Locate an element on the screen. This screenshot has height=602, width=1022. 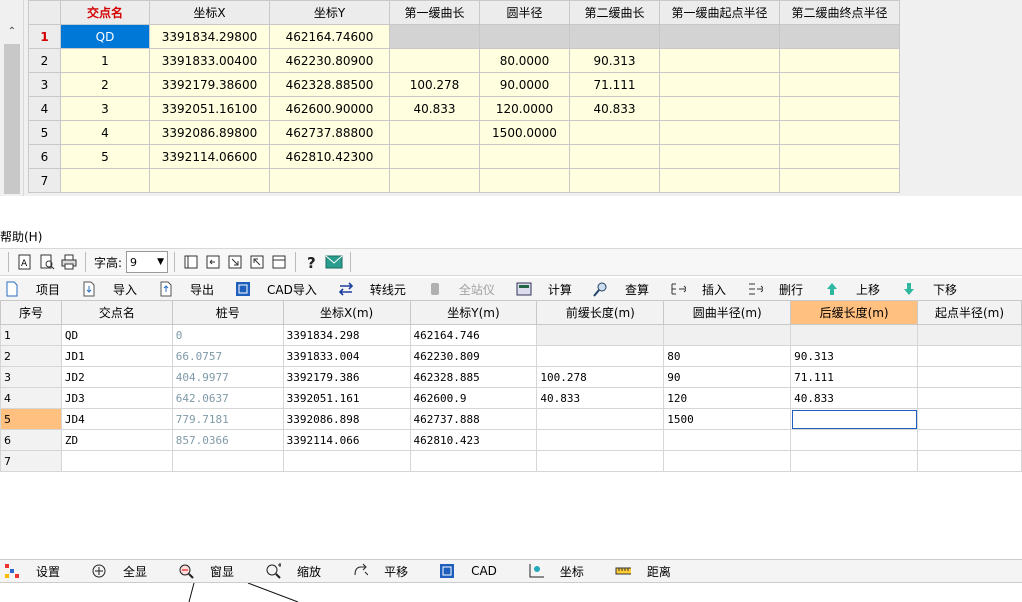
row-number: 5 is located at coordinates (31, 419).